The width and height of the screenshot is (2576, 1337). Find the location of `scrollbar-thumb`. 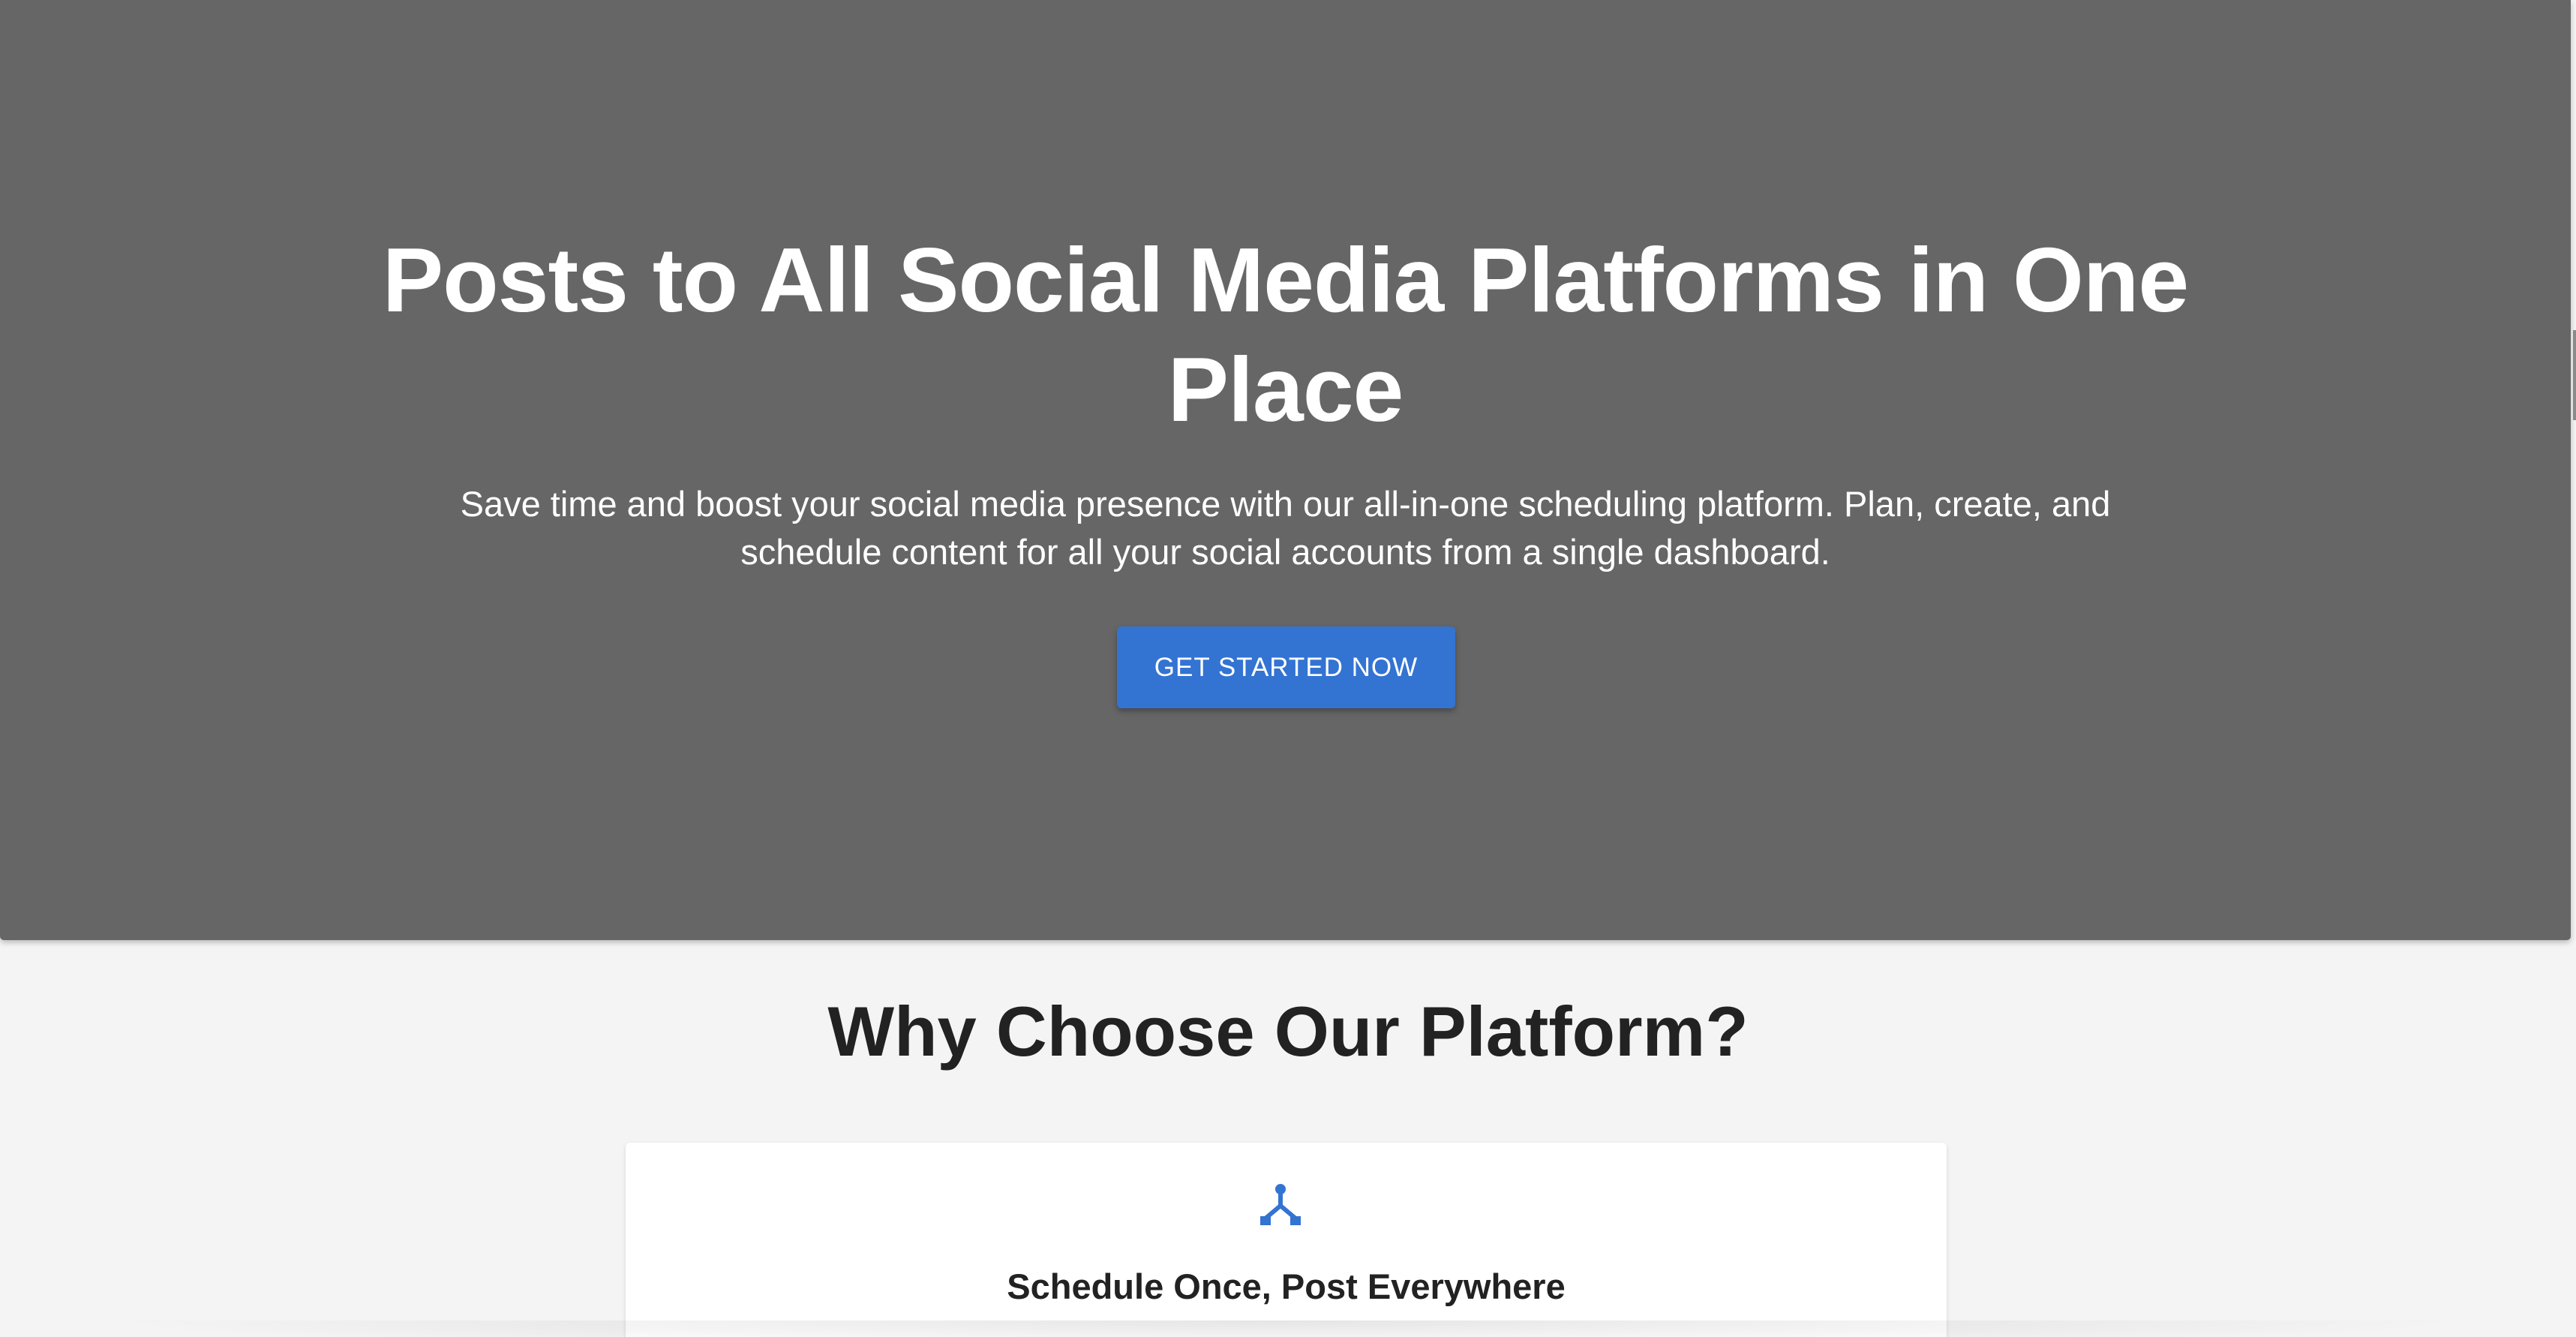

scrollbar-thumb is located at coordinates (2574, 375).